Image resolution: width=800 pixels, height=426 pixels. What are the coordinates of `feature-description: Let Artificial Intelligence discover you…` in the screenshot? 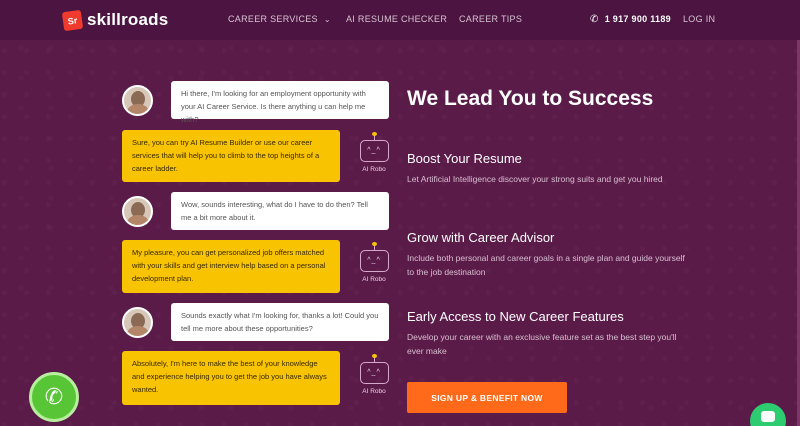 It's located at (535, 179).